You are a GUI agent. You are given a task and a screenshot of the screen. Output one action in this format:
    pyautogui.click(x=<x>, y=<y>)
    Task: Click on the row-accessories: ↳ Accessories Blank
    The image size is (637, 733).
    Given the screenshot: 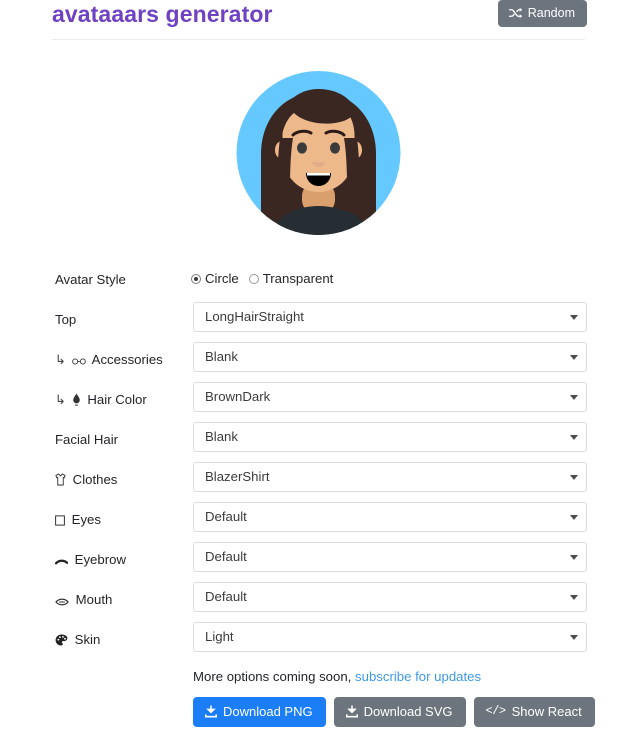 What is the action you would take?
    pyautogui.click(x=318, y=362)
    